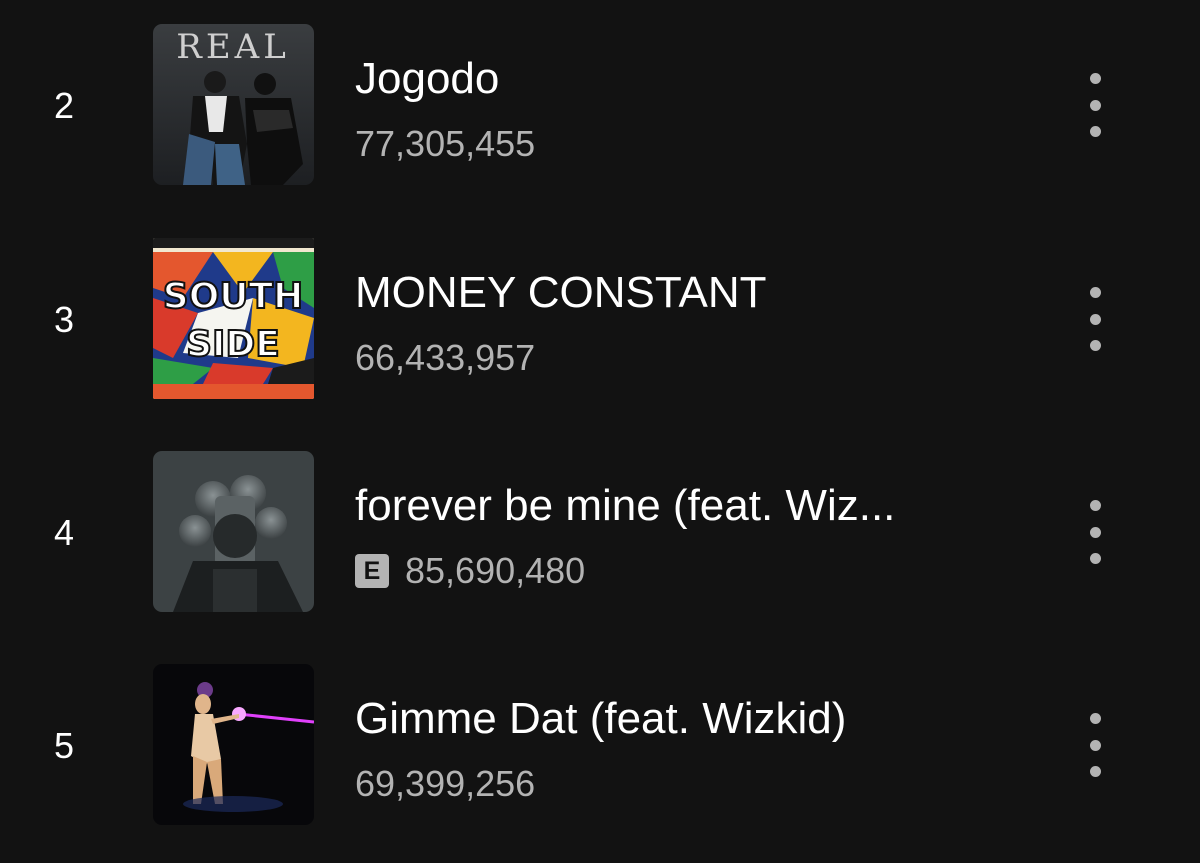 The height and width of the screenshot is (863, 1200). What do you see at coordinates (233, 296) in the screenshot?
I see `album-art-lettering: SOUTH` at bounding box center [233, 296].